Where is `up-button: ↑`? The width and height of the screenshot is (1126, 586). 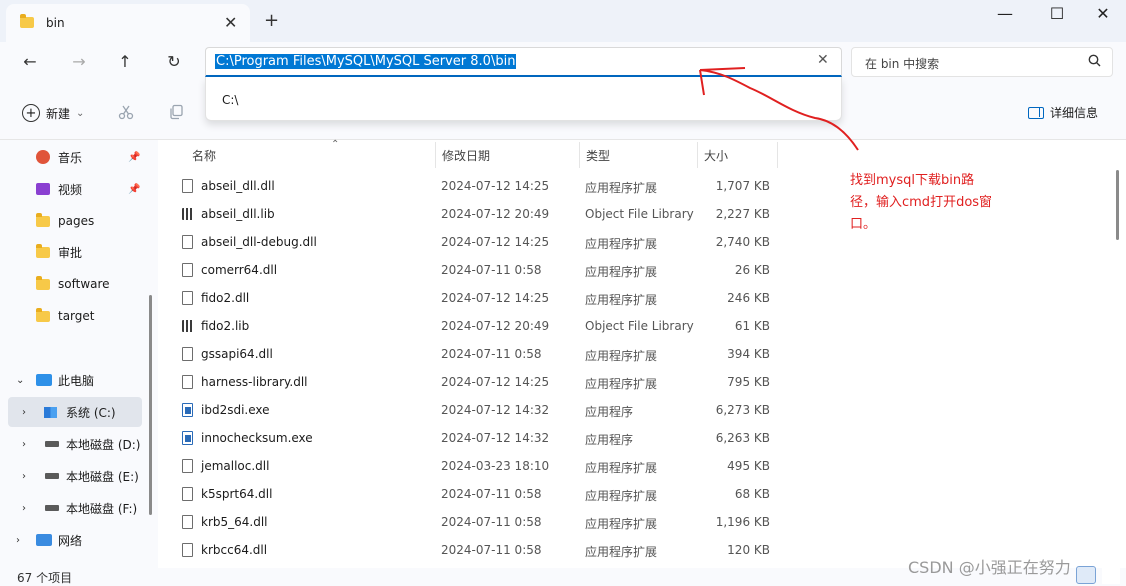 up-button: ↑ is located at coordinates (125, 63).